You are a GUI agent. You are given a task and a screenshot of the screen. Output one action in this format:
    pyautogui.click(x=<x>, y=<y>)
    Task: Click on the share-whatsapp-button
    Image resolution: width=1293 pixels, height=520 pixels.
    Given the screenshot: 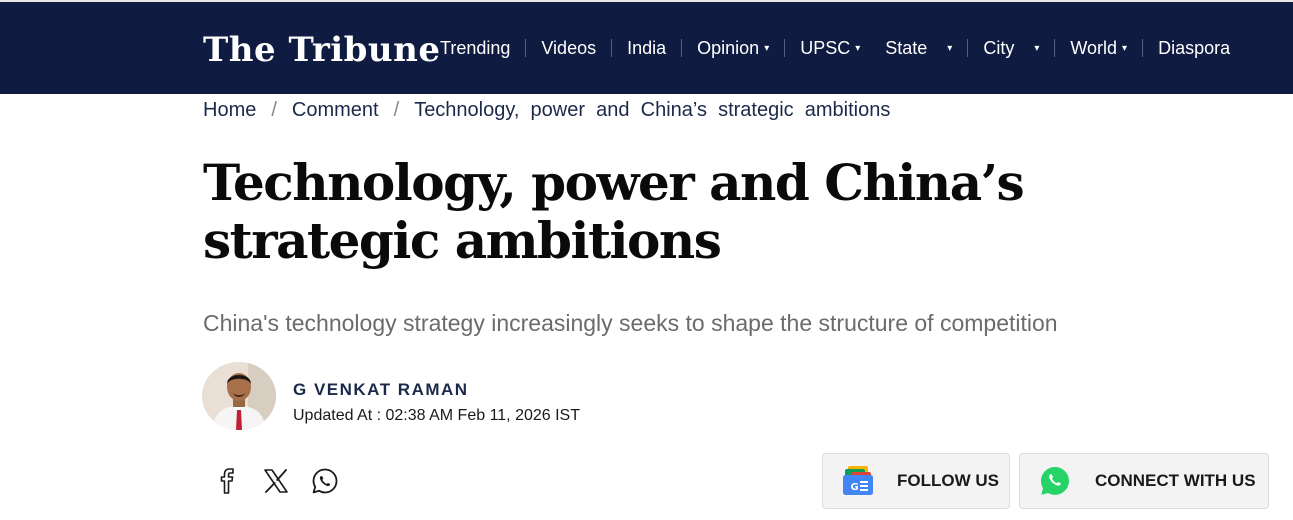 What is the action you would take?
    pyautogui.click(x=325, y=481)
    